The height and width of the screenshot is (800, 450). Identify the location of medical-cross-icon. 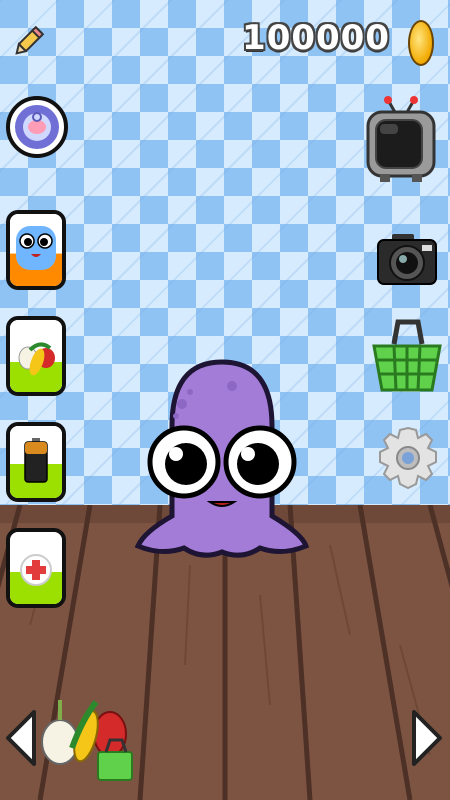
(36, 568).